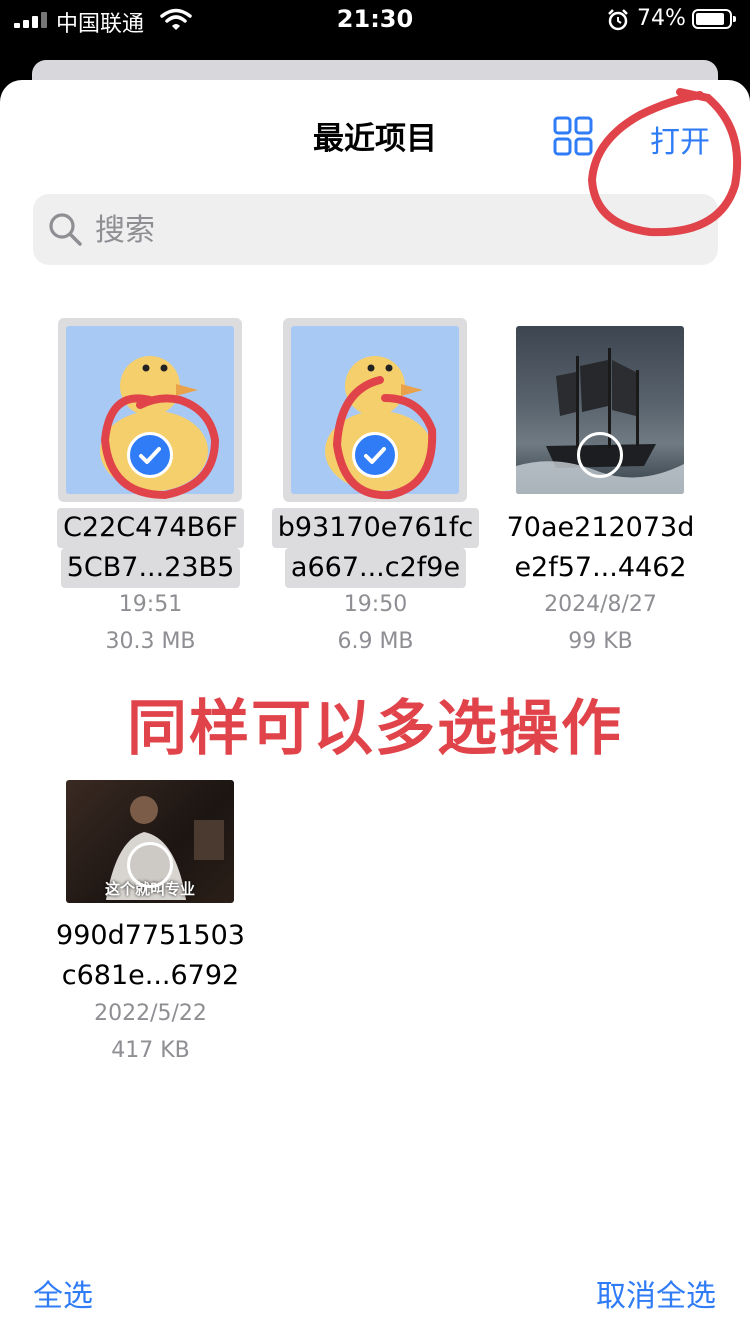 The width and height of the screenshot is (750, 1334). What do you see at coordinates (150, 935) in the screenshot?
I see `file-name: 990d7751503` at bounding box center [150, 935].